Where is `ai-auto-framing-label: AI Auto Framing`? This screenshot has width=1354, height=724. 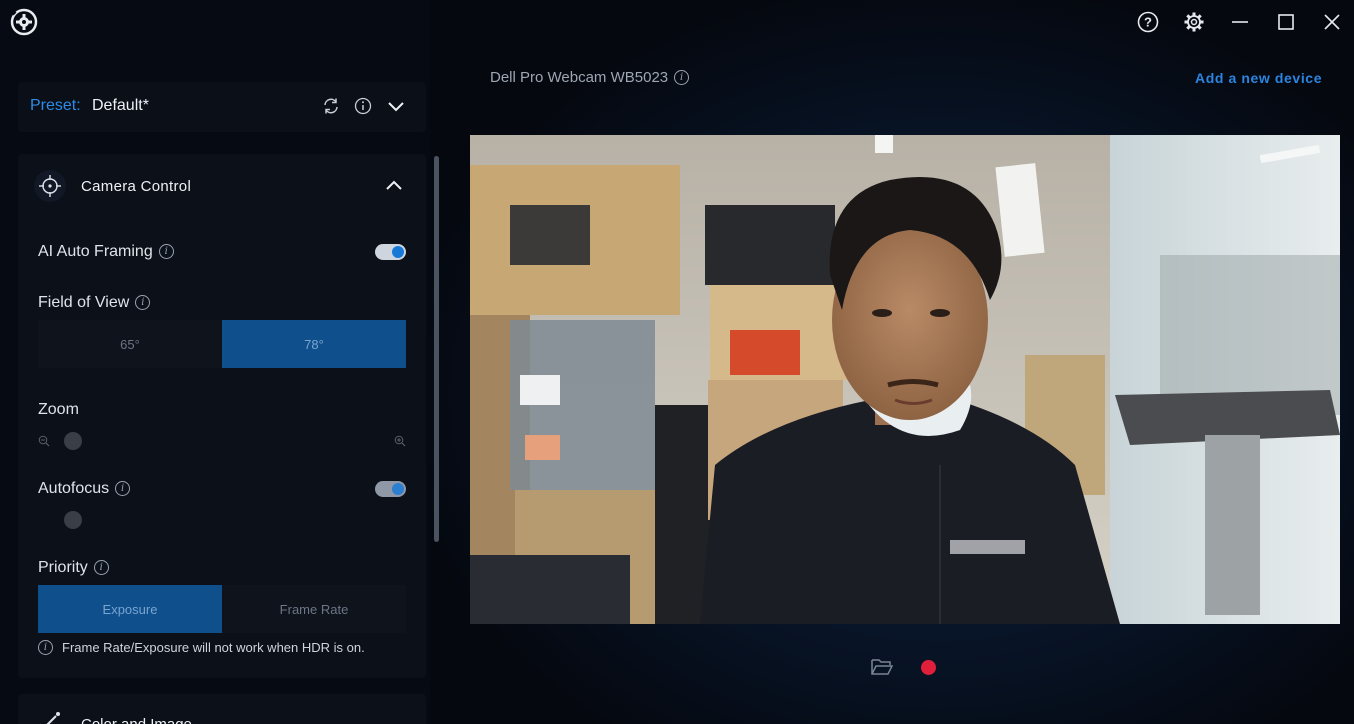 ai-auto-framing-label: AI Auto Framing is located at coordinates (95, 251).